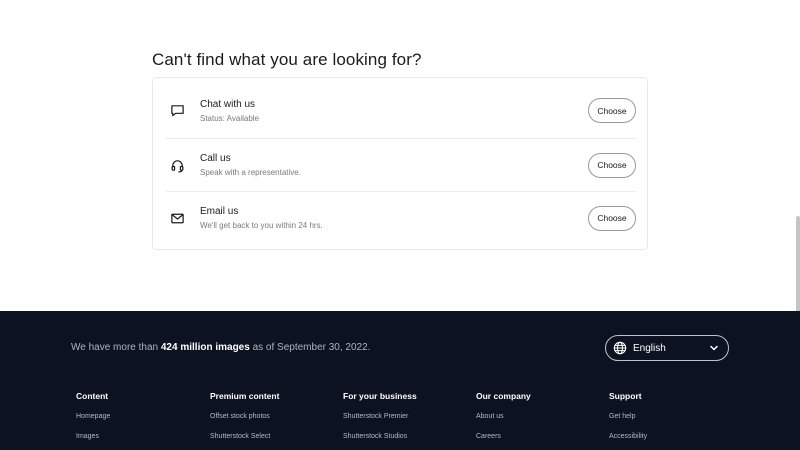 This screenshot has height=450, width=800. I want to click on chat-bubble-icon, so click(177, 111).